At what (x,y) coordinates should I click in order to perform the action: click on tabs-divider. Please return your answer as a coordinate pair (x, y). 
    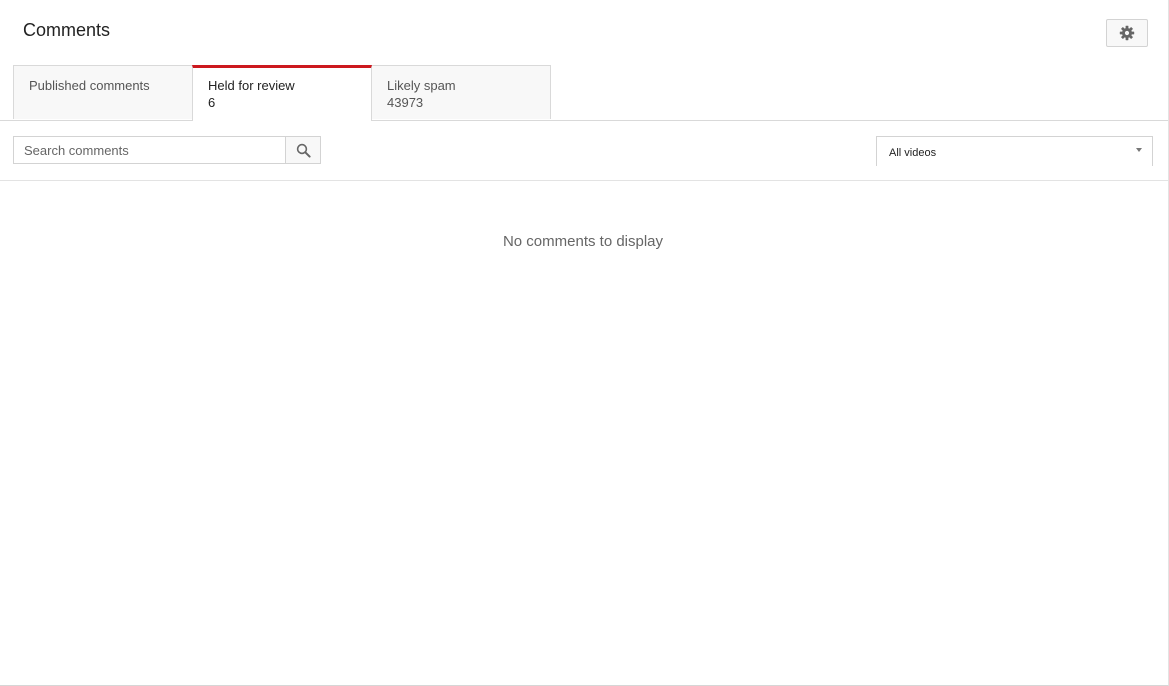
    Looking at the image, I should click on (584, 120).